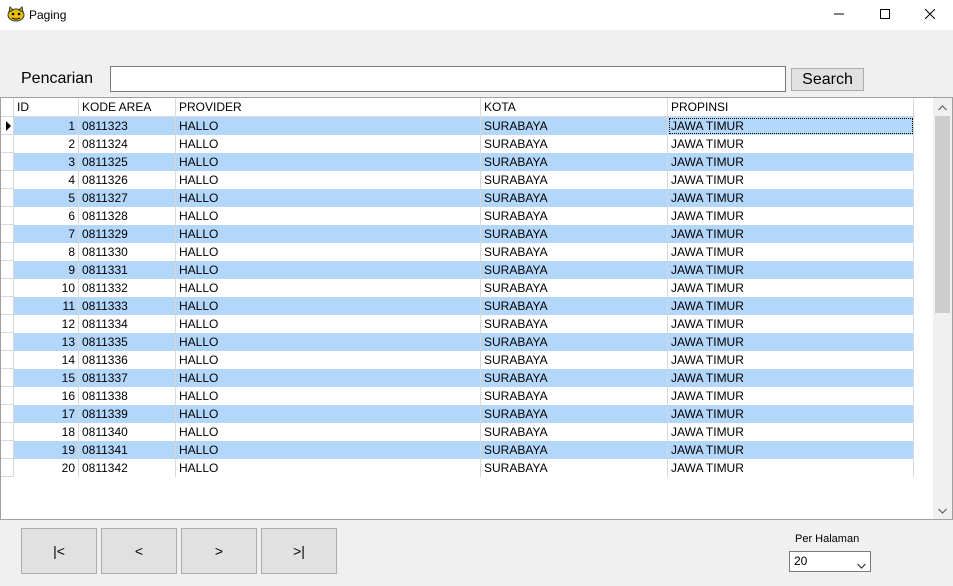  I want to click on cell-kode-area: 0811340, so click(127, 432).